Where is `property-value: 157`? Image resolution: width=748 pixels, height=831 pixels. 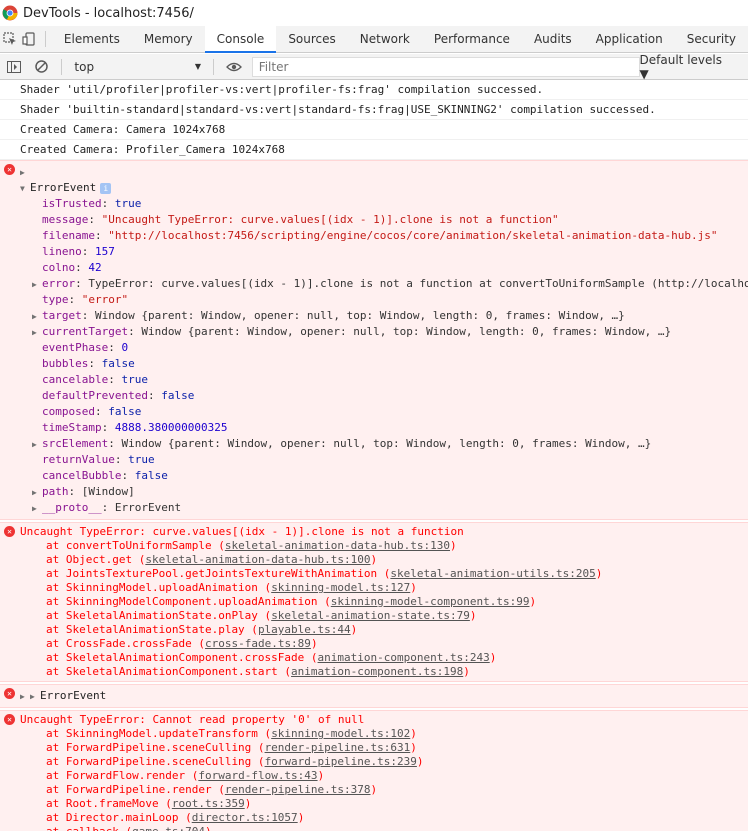 property-value: 157 is located at coordinates (105, 251).